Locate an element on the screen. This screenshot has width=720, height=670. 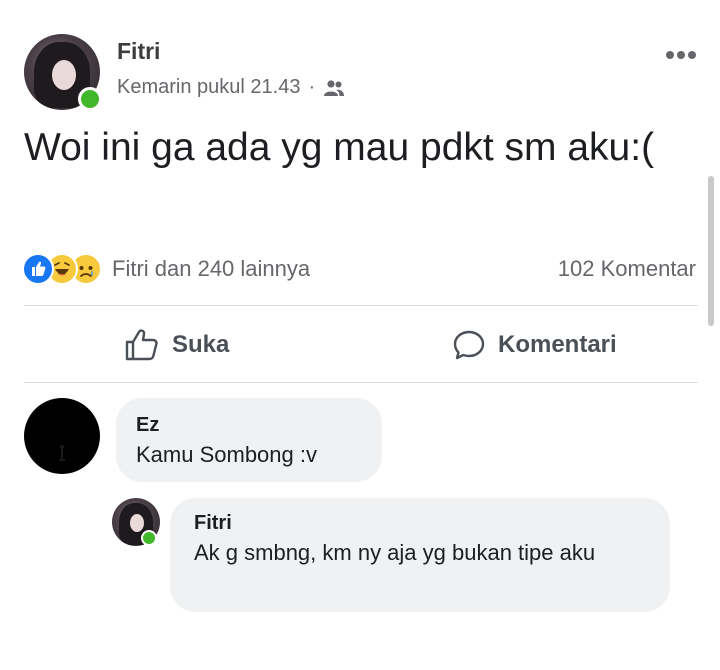
comment-count-link: 102 Komentar is located at coordinates (627, 269).